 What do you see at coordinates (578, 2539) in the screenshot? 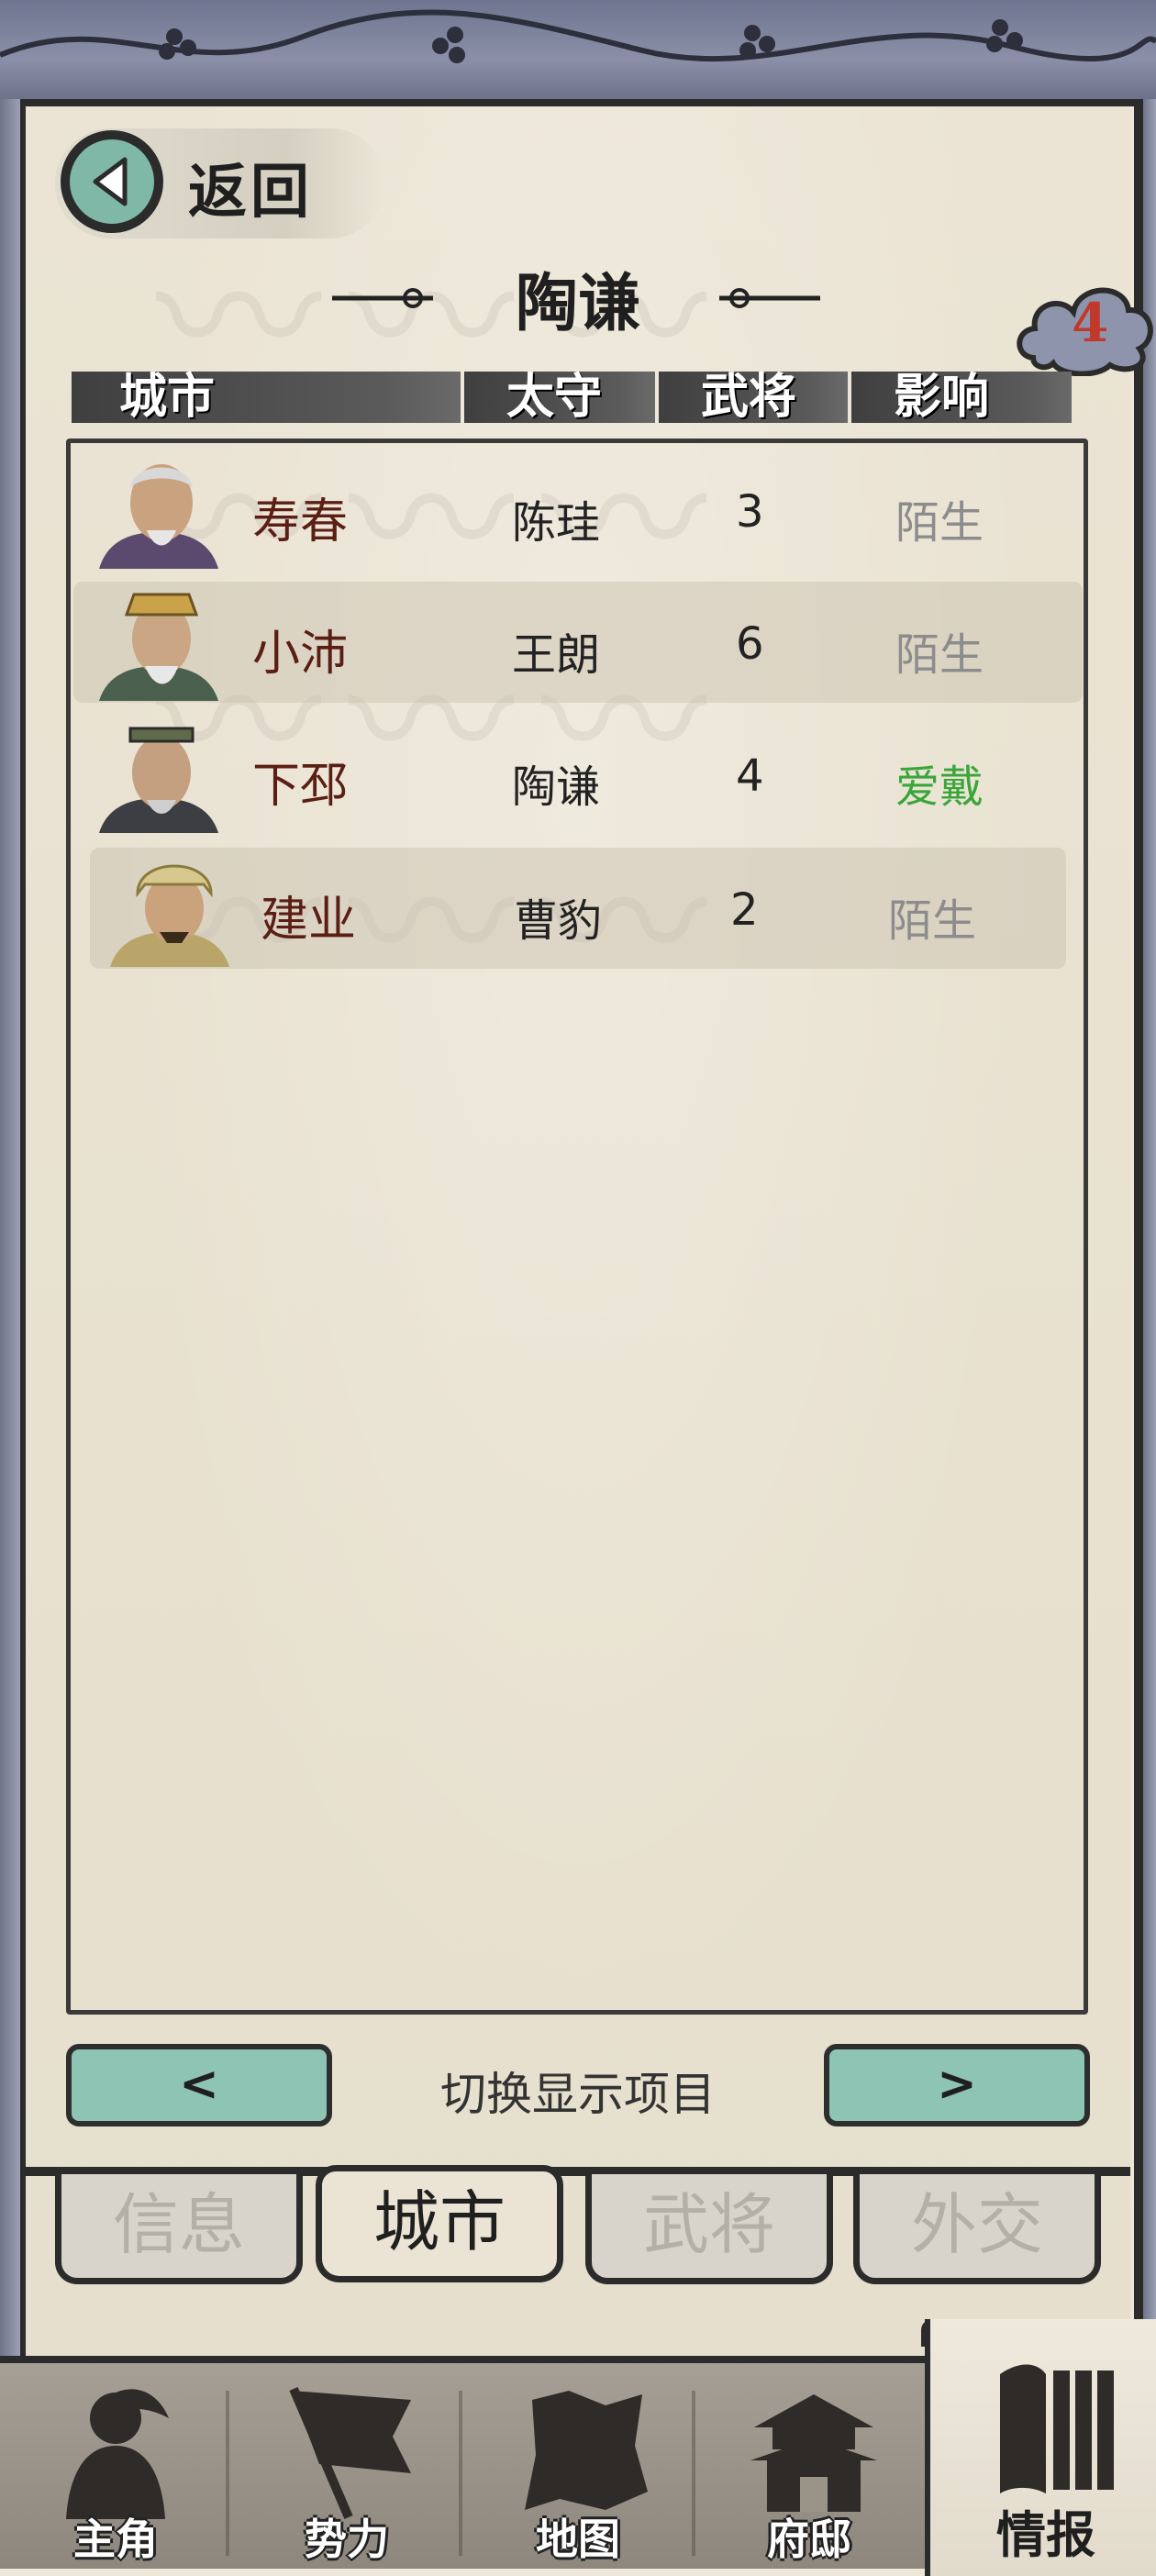
I see `nav-label: 地图` at bounding box center [578, 2539].